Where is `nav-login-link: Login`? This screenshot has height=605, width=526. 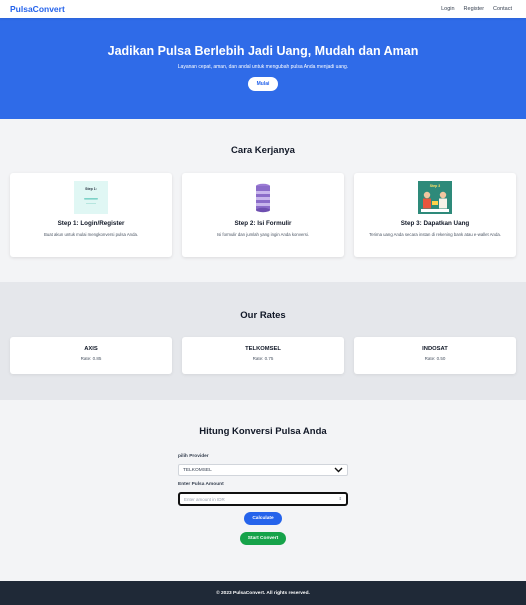
nav-login-link: Login is located at coordinates (447, 9).